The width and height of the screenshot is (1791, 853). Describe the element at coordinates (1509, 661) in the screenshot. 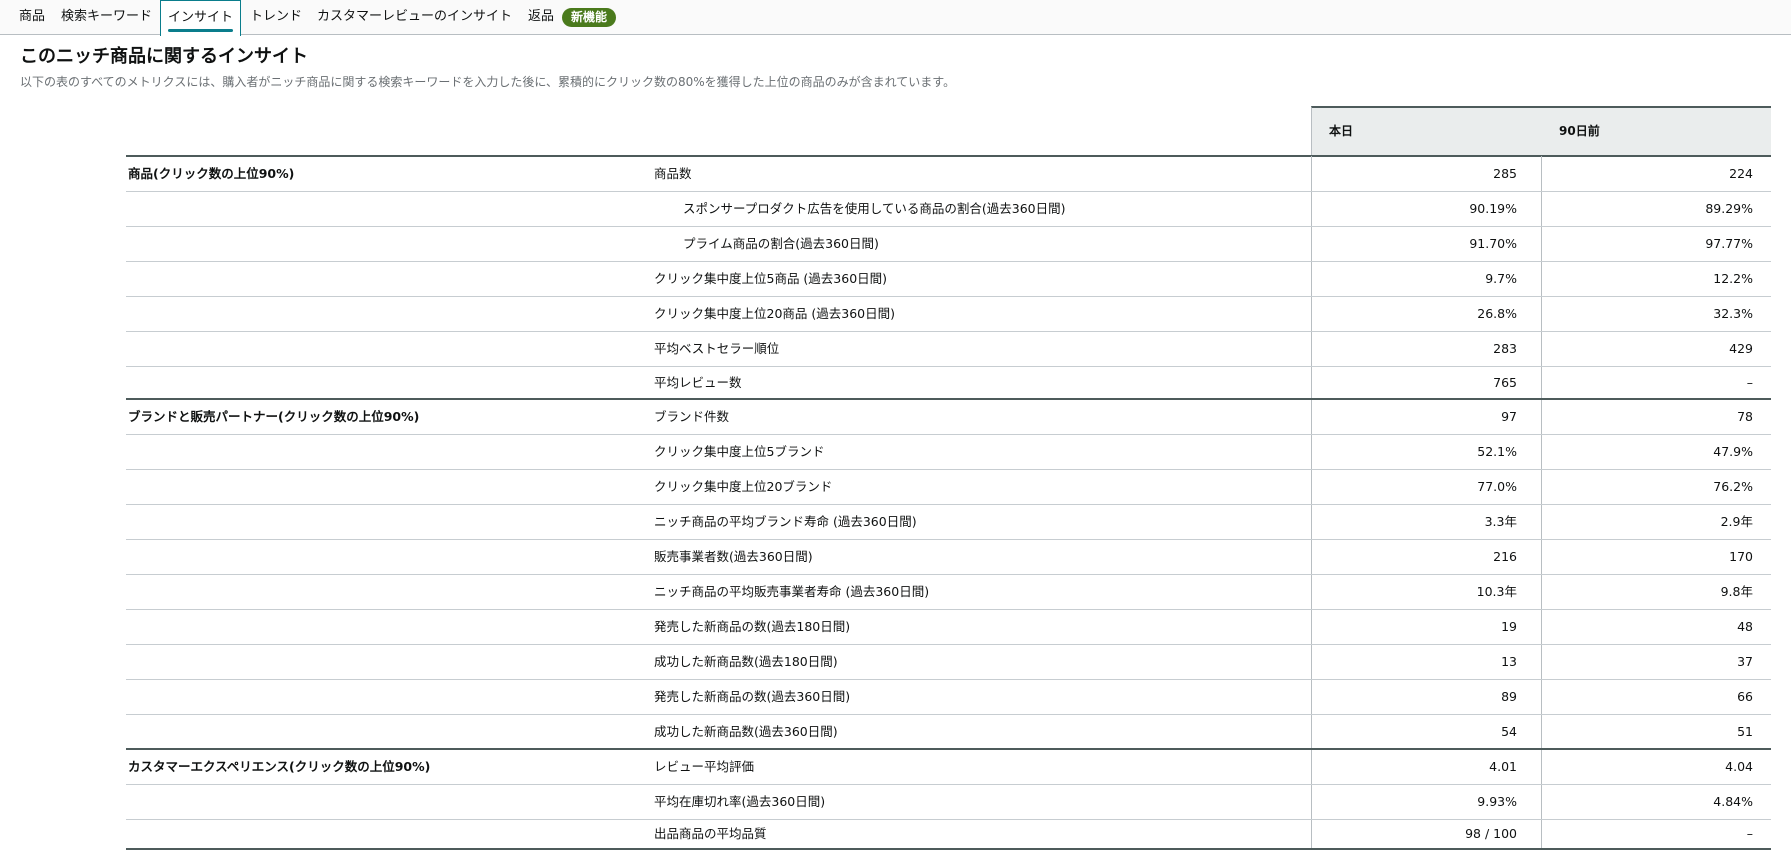

I see `value-today: 13` at that location.